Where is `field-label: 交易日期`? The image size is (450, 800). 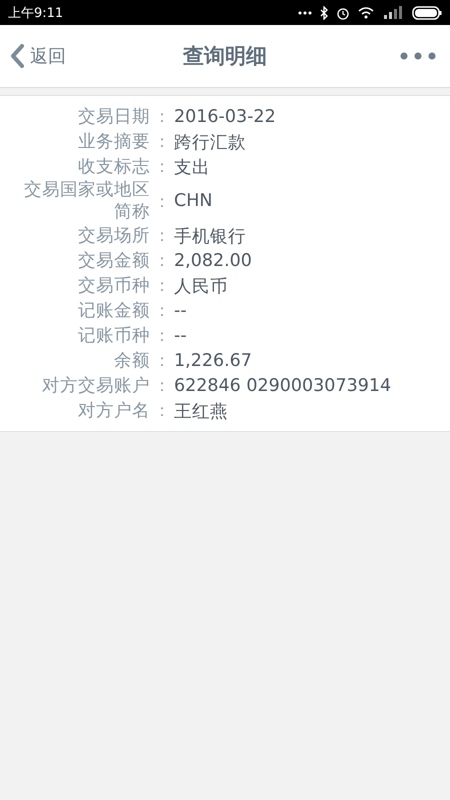 field-label: 交易日期 is located at coordinates (113, 117).